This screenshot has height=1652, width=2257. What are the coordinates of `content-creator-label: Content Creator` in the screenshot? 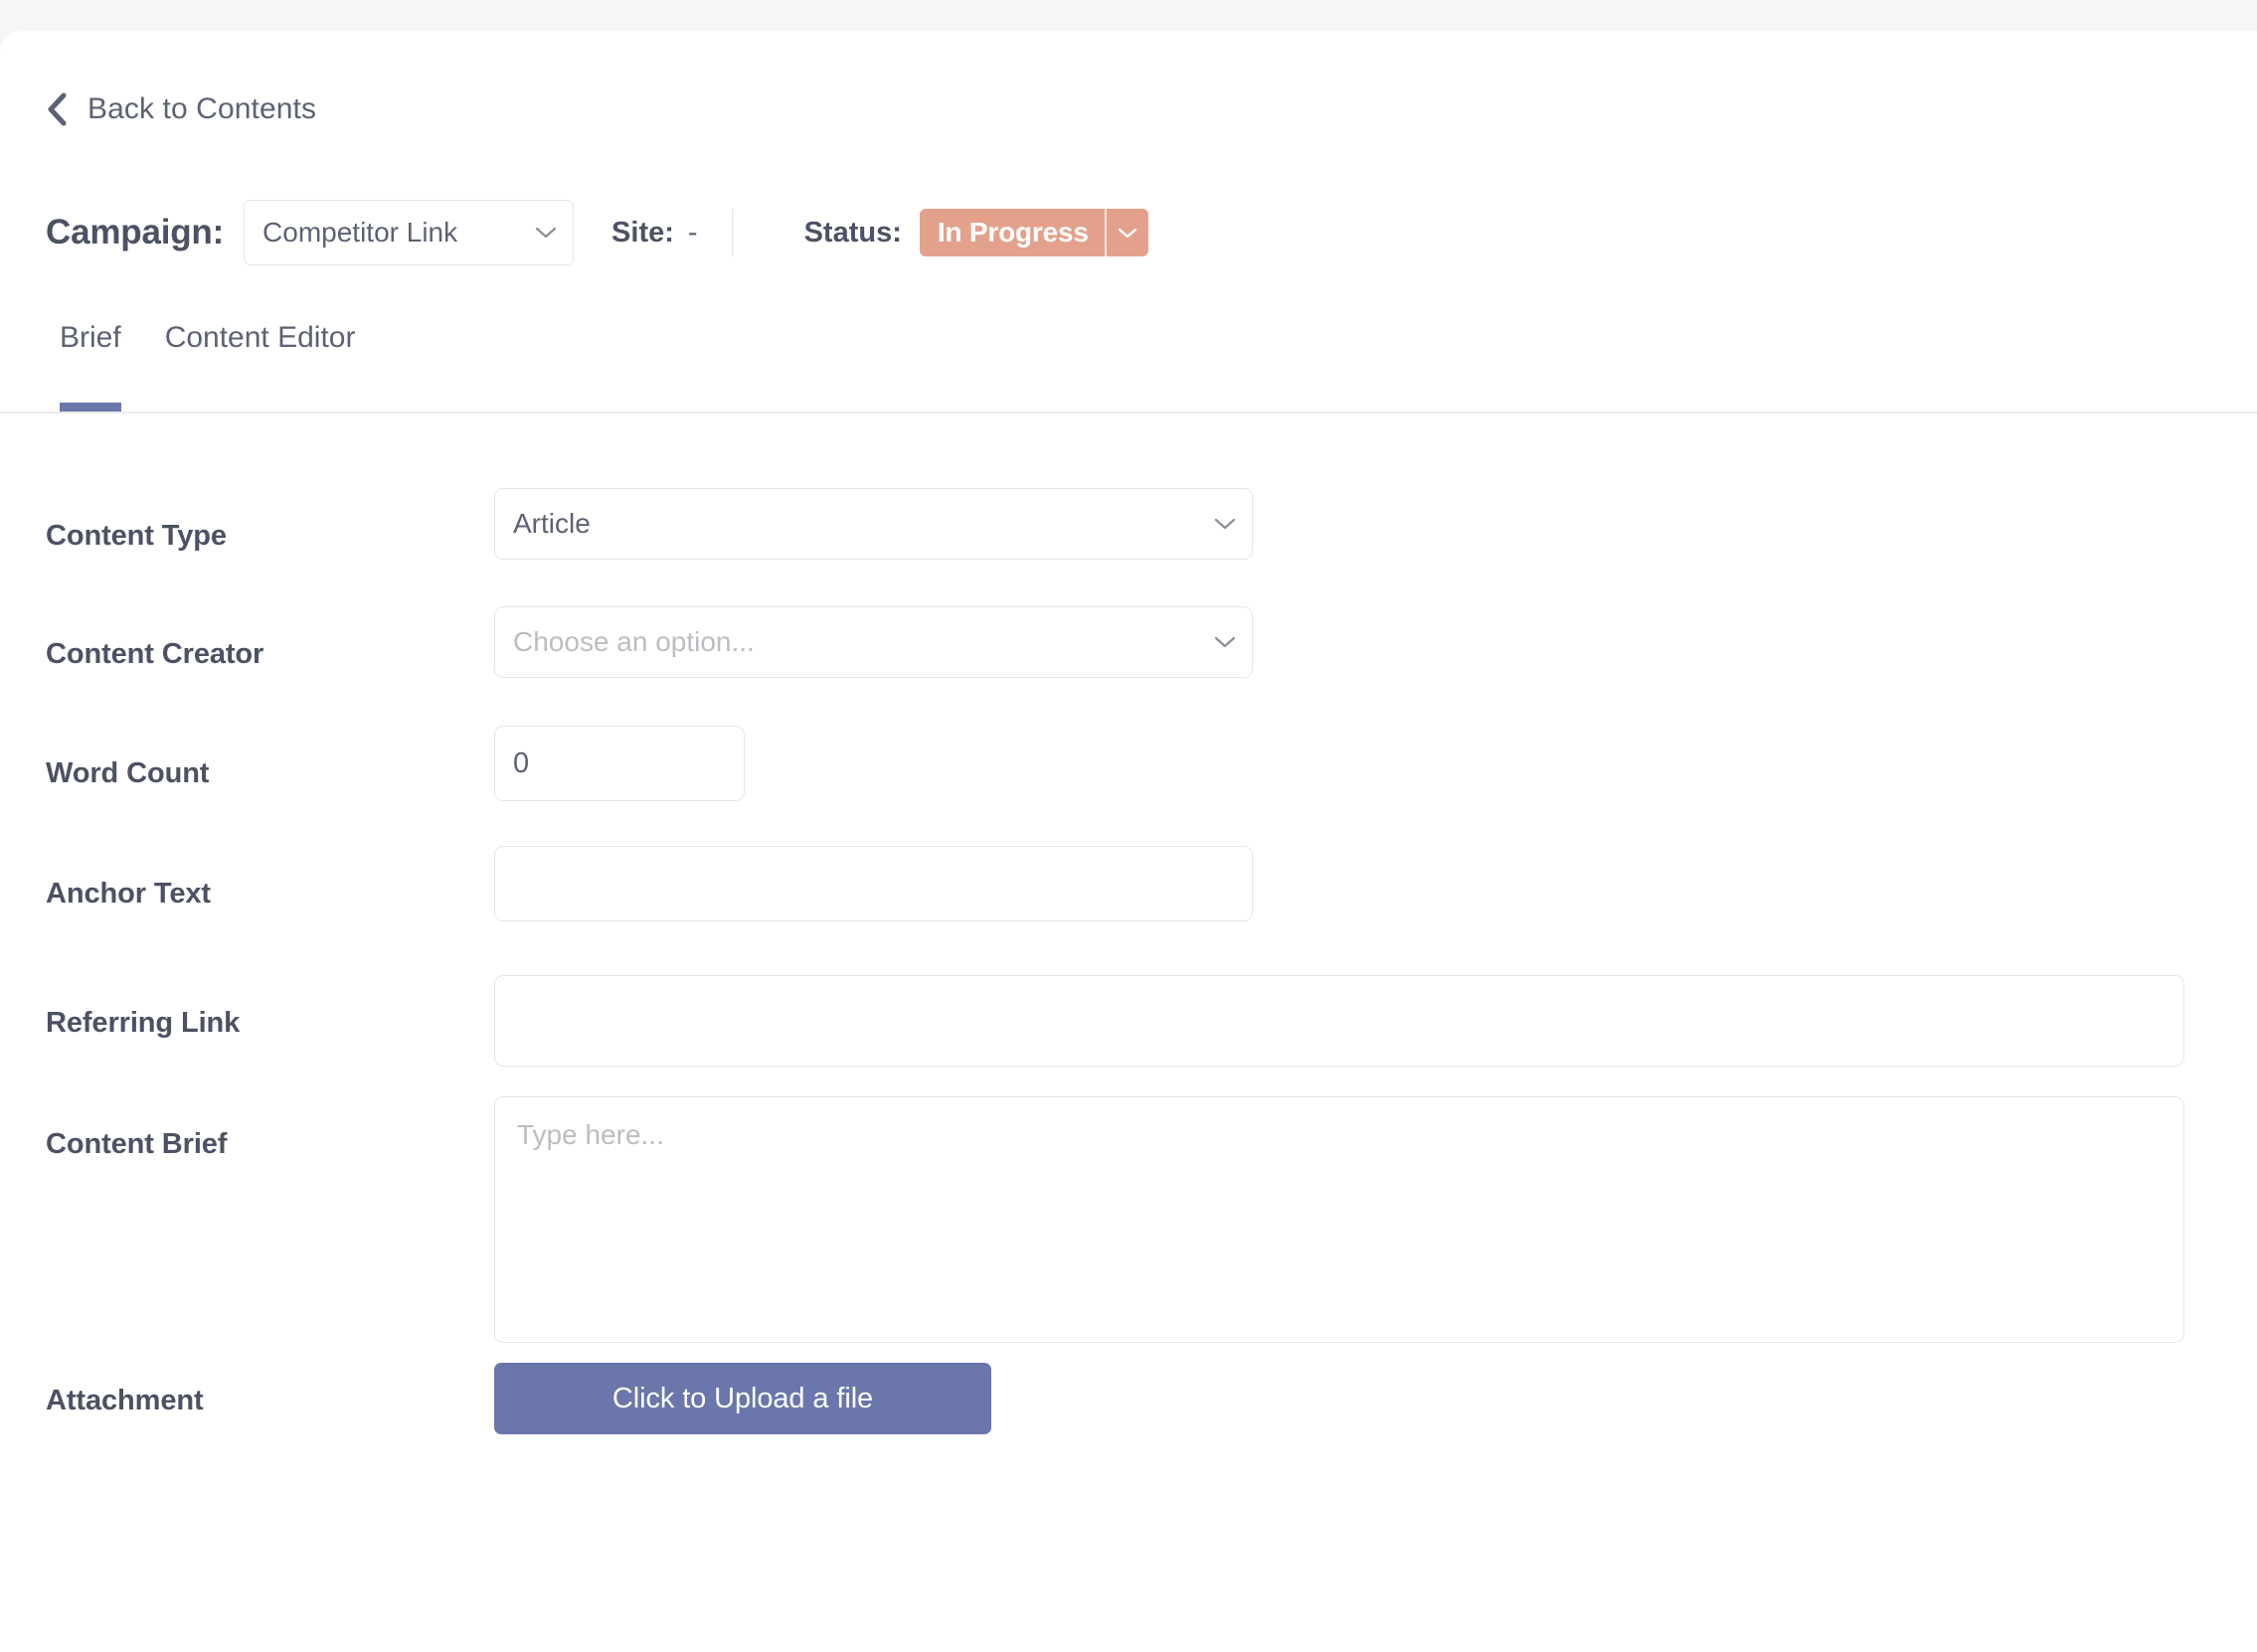 It's located at (155, 654).